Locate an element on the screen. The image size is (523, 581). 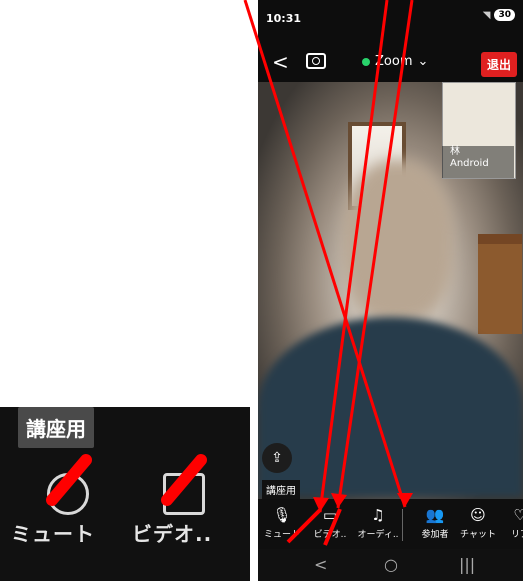
chat-label: チャット is located at coordinates (478, 535).